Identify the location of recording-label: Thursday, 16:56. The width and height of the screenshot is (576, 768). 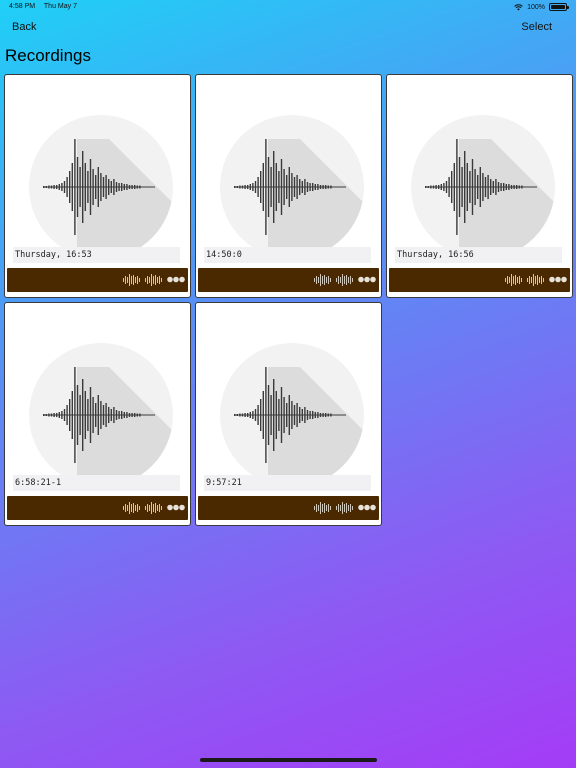
(478, 255).